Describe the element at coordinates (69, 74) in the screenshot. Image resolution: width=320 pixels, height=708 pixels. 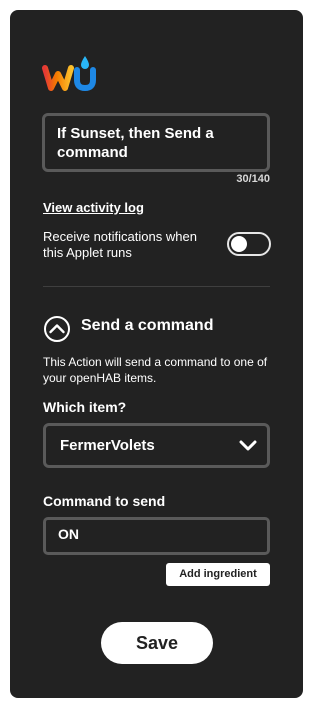
I see `weather-underground-logo` at that location.